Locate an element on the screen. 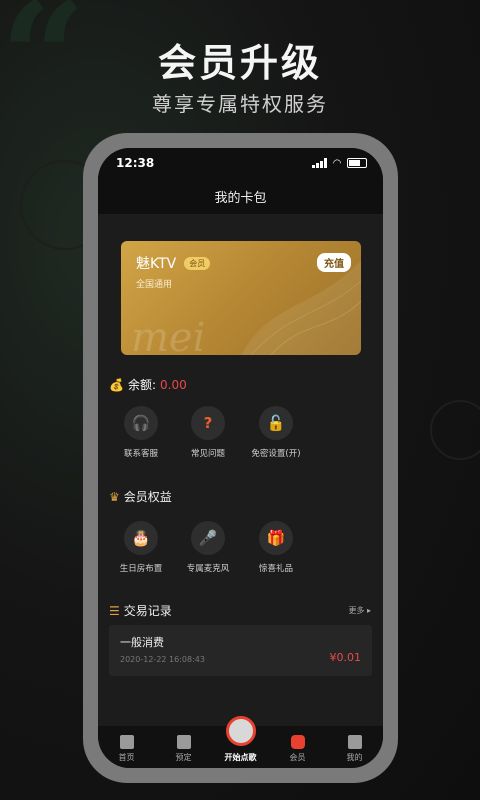 The height and width of the screenshot is (800, 480). gift-icon: 🎁 is located at coordinates (276, 538).